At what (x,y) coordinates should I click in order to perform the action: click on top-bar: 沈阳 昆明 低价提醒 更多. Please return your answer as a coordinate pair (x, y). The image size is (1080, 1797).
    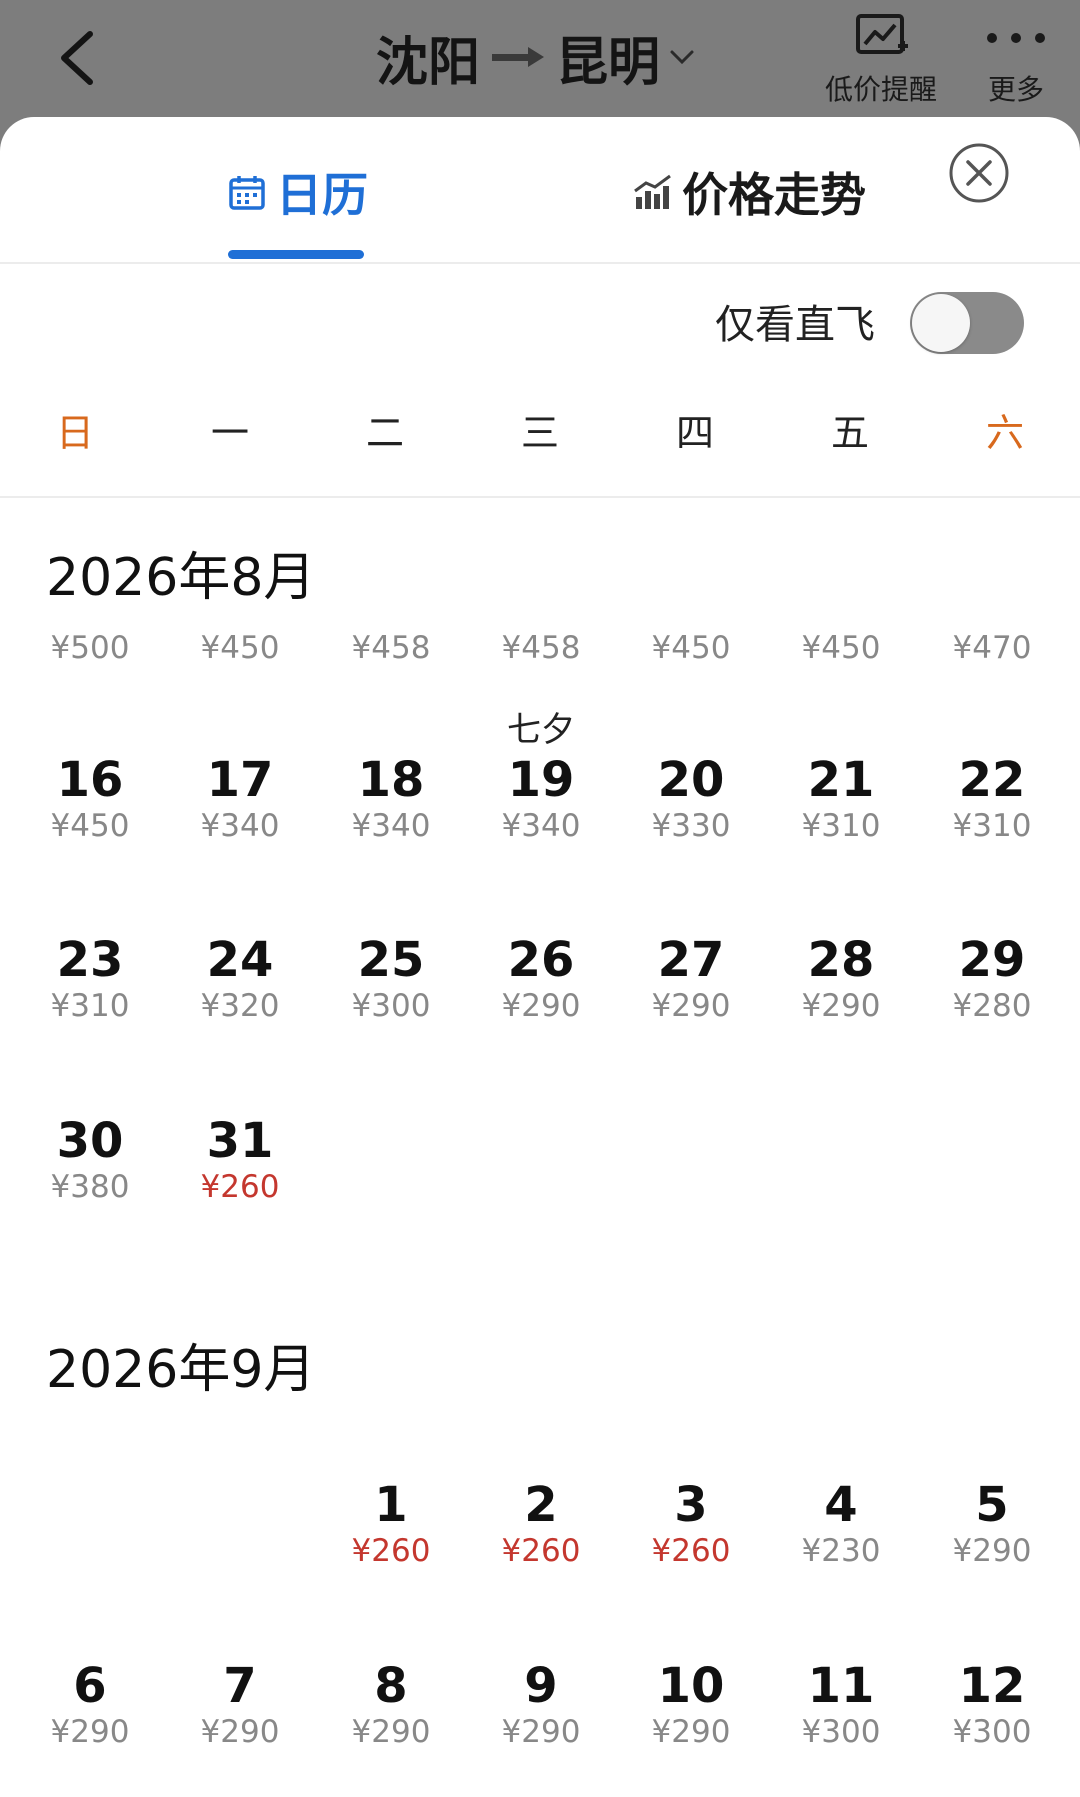
    Looking at the image, I should click on (540, 59).